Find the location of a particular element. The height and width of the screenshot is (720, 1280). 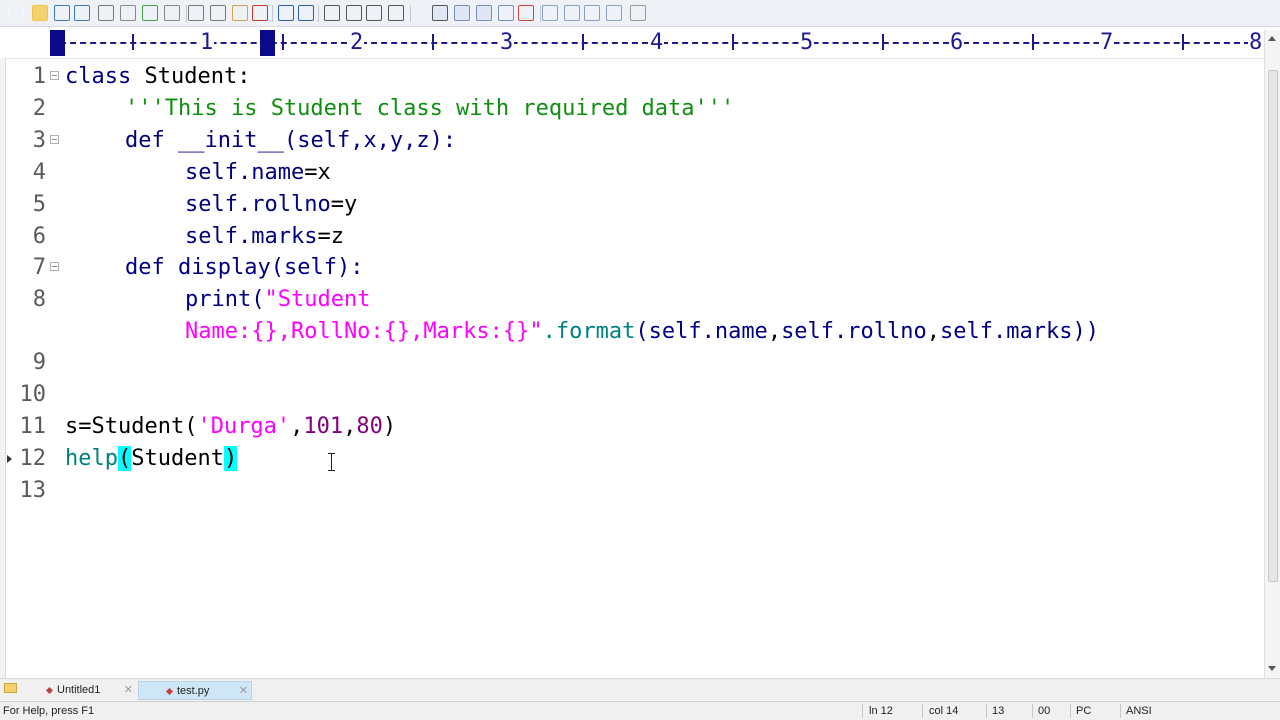

word-wrap-icon is located at coordinates (462, 13).